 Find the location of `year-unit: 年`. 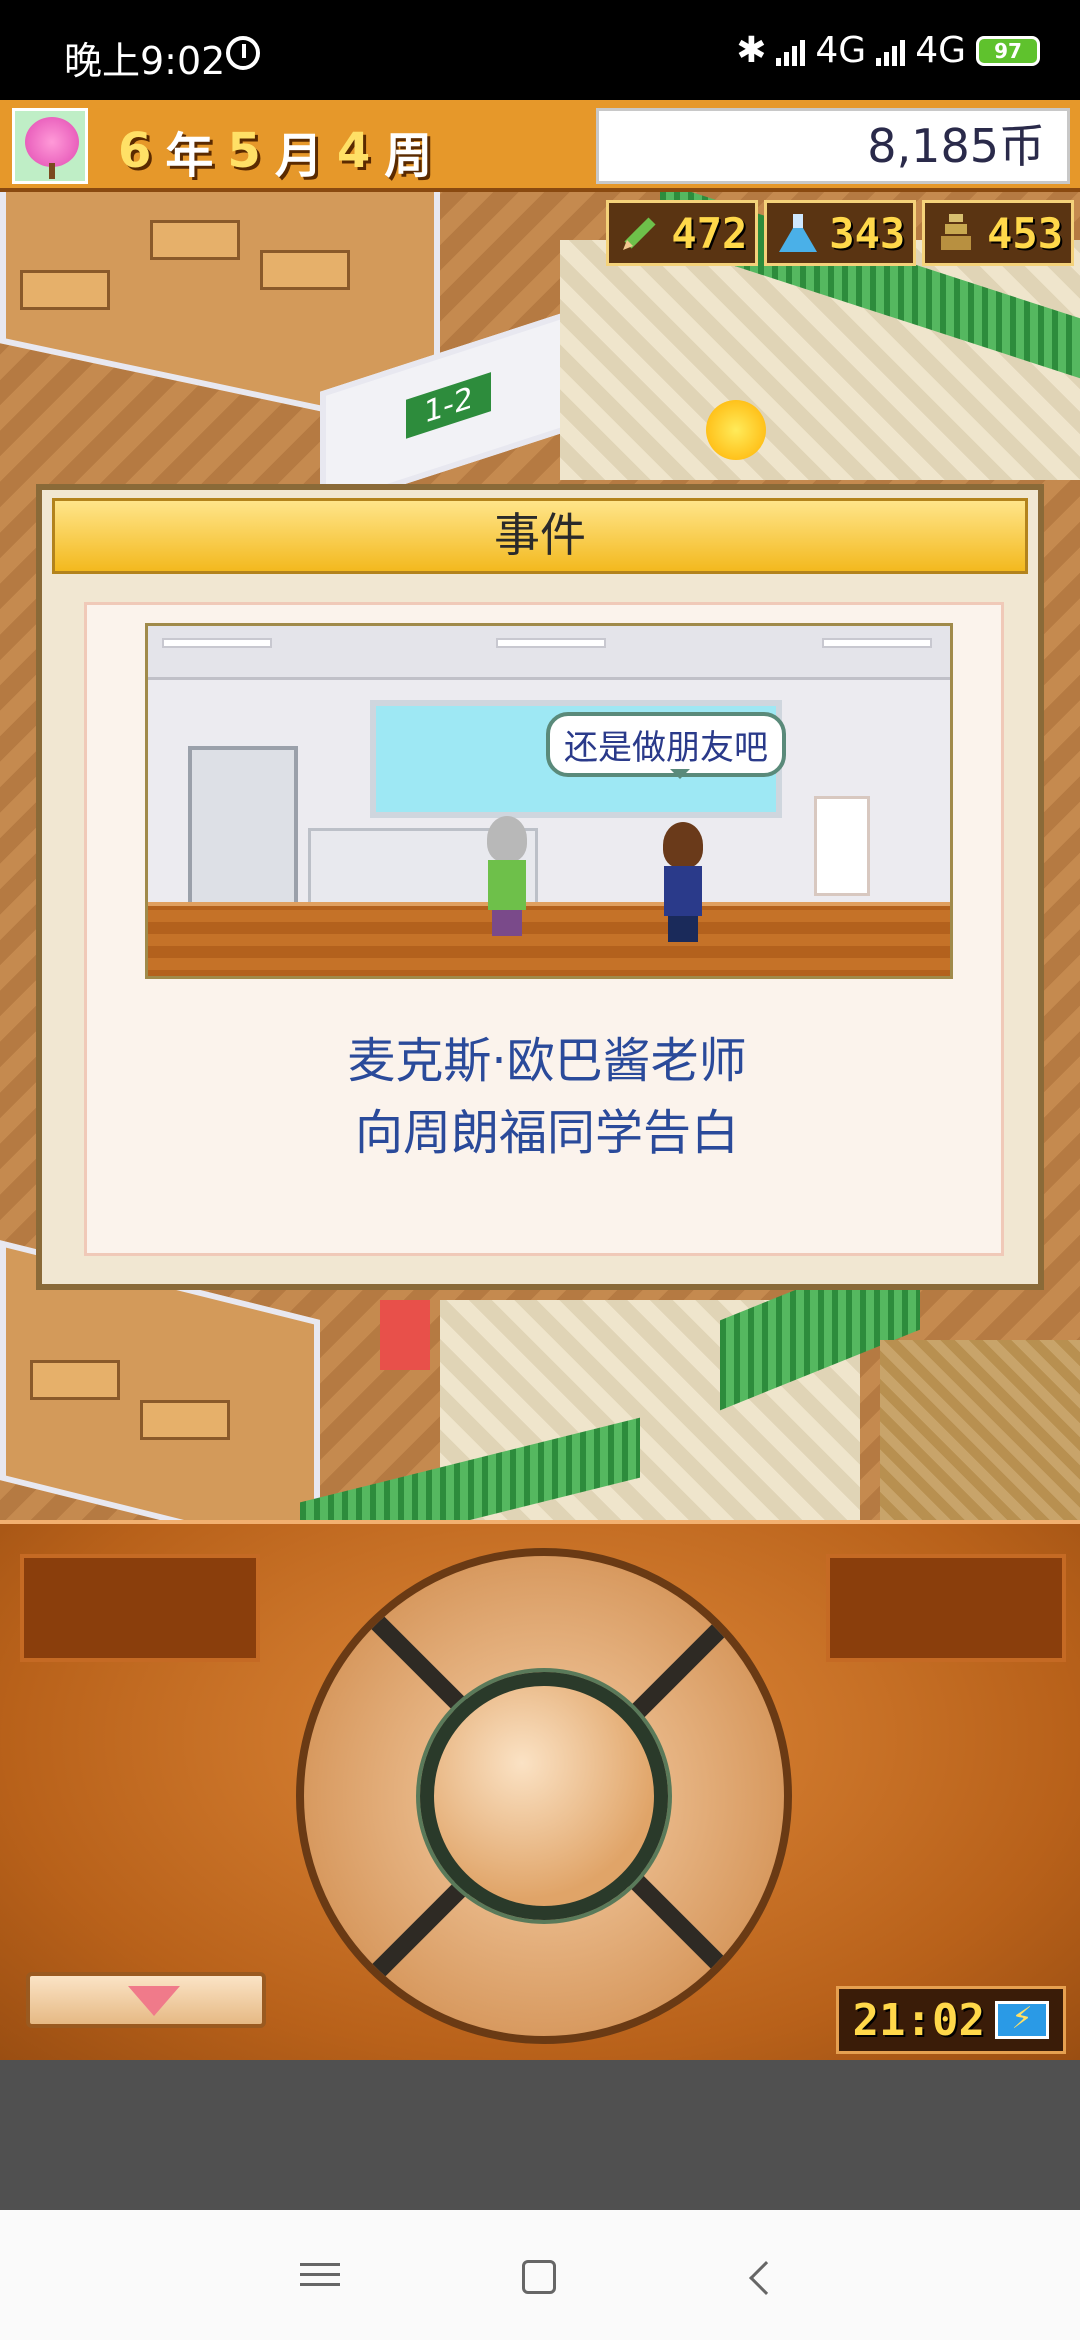

year-unit: 年 is located at coordinates (189, 156).